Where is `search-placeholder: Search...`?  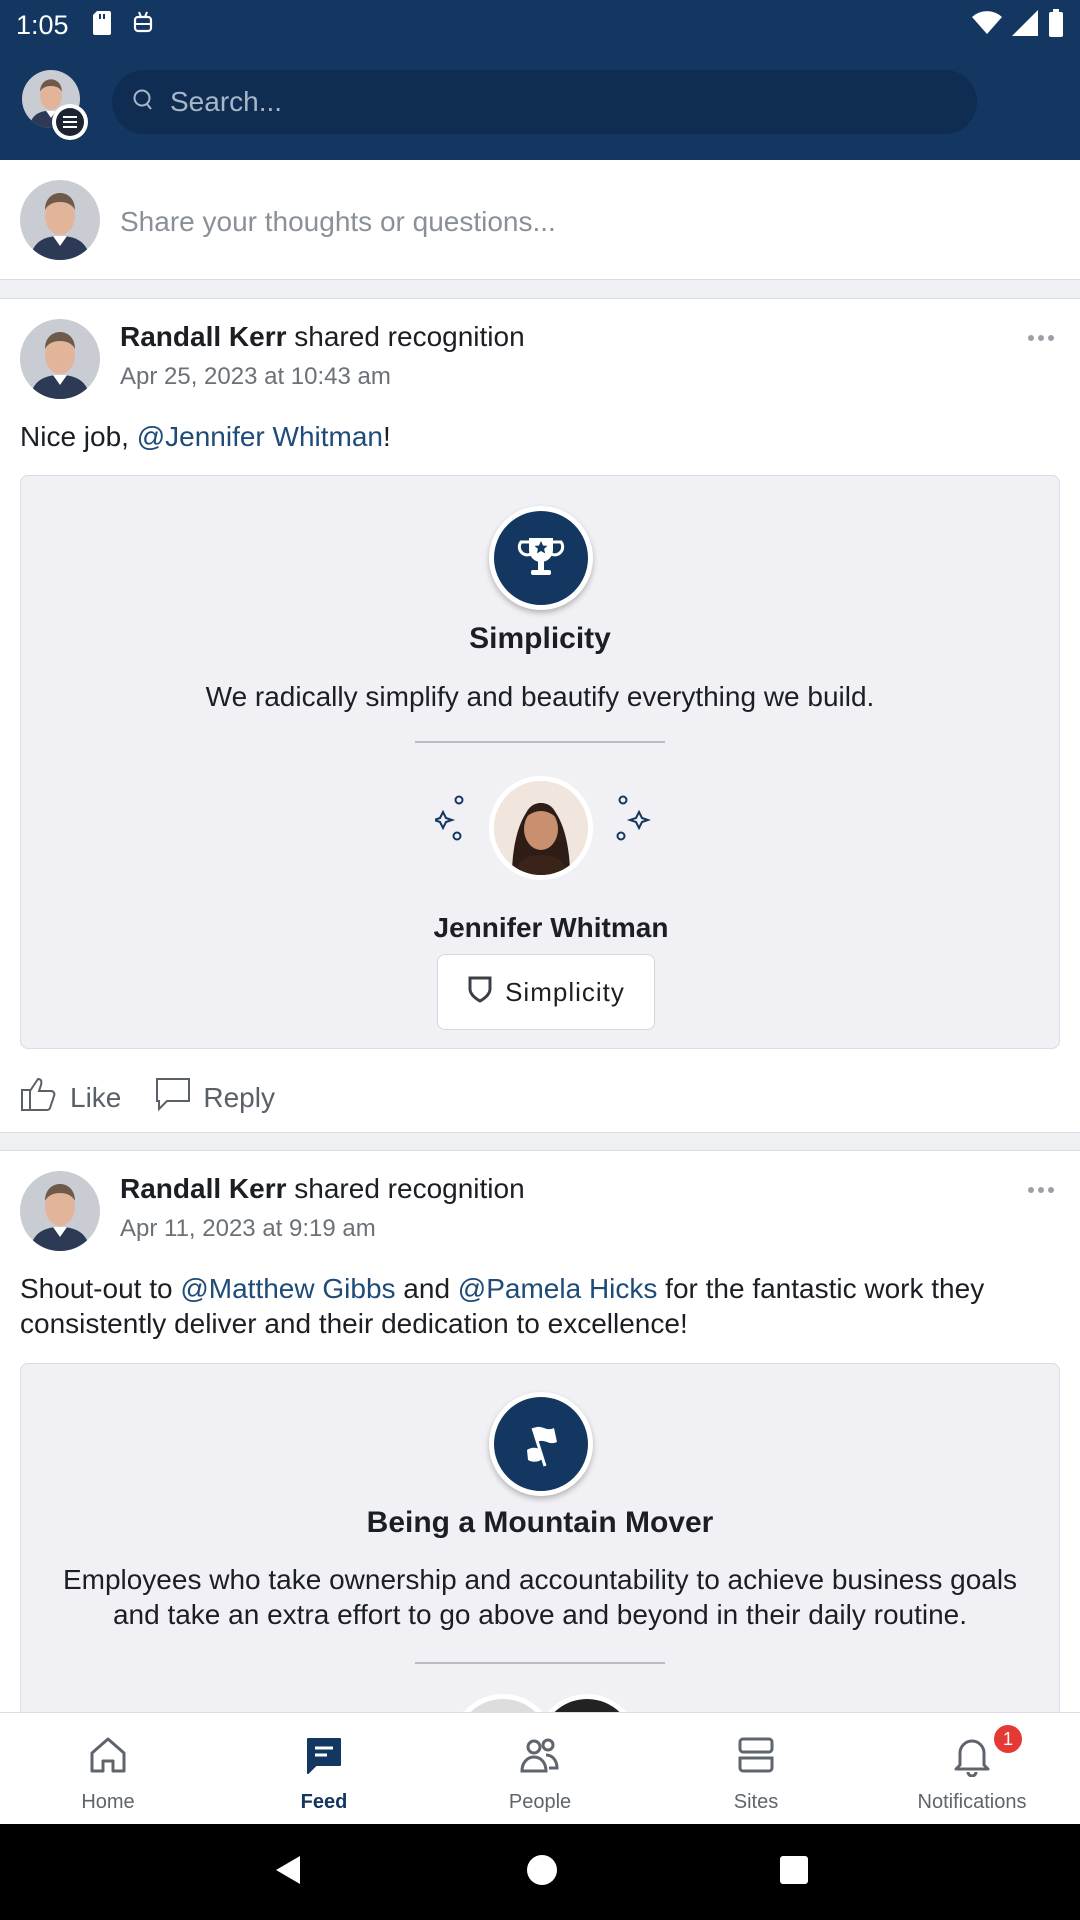
search-placeholder: Search... is located at coordinates (226, 101).